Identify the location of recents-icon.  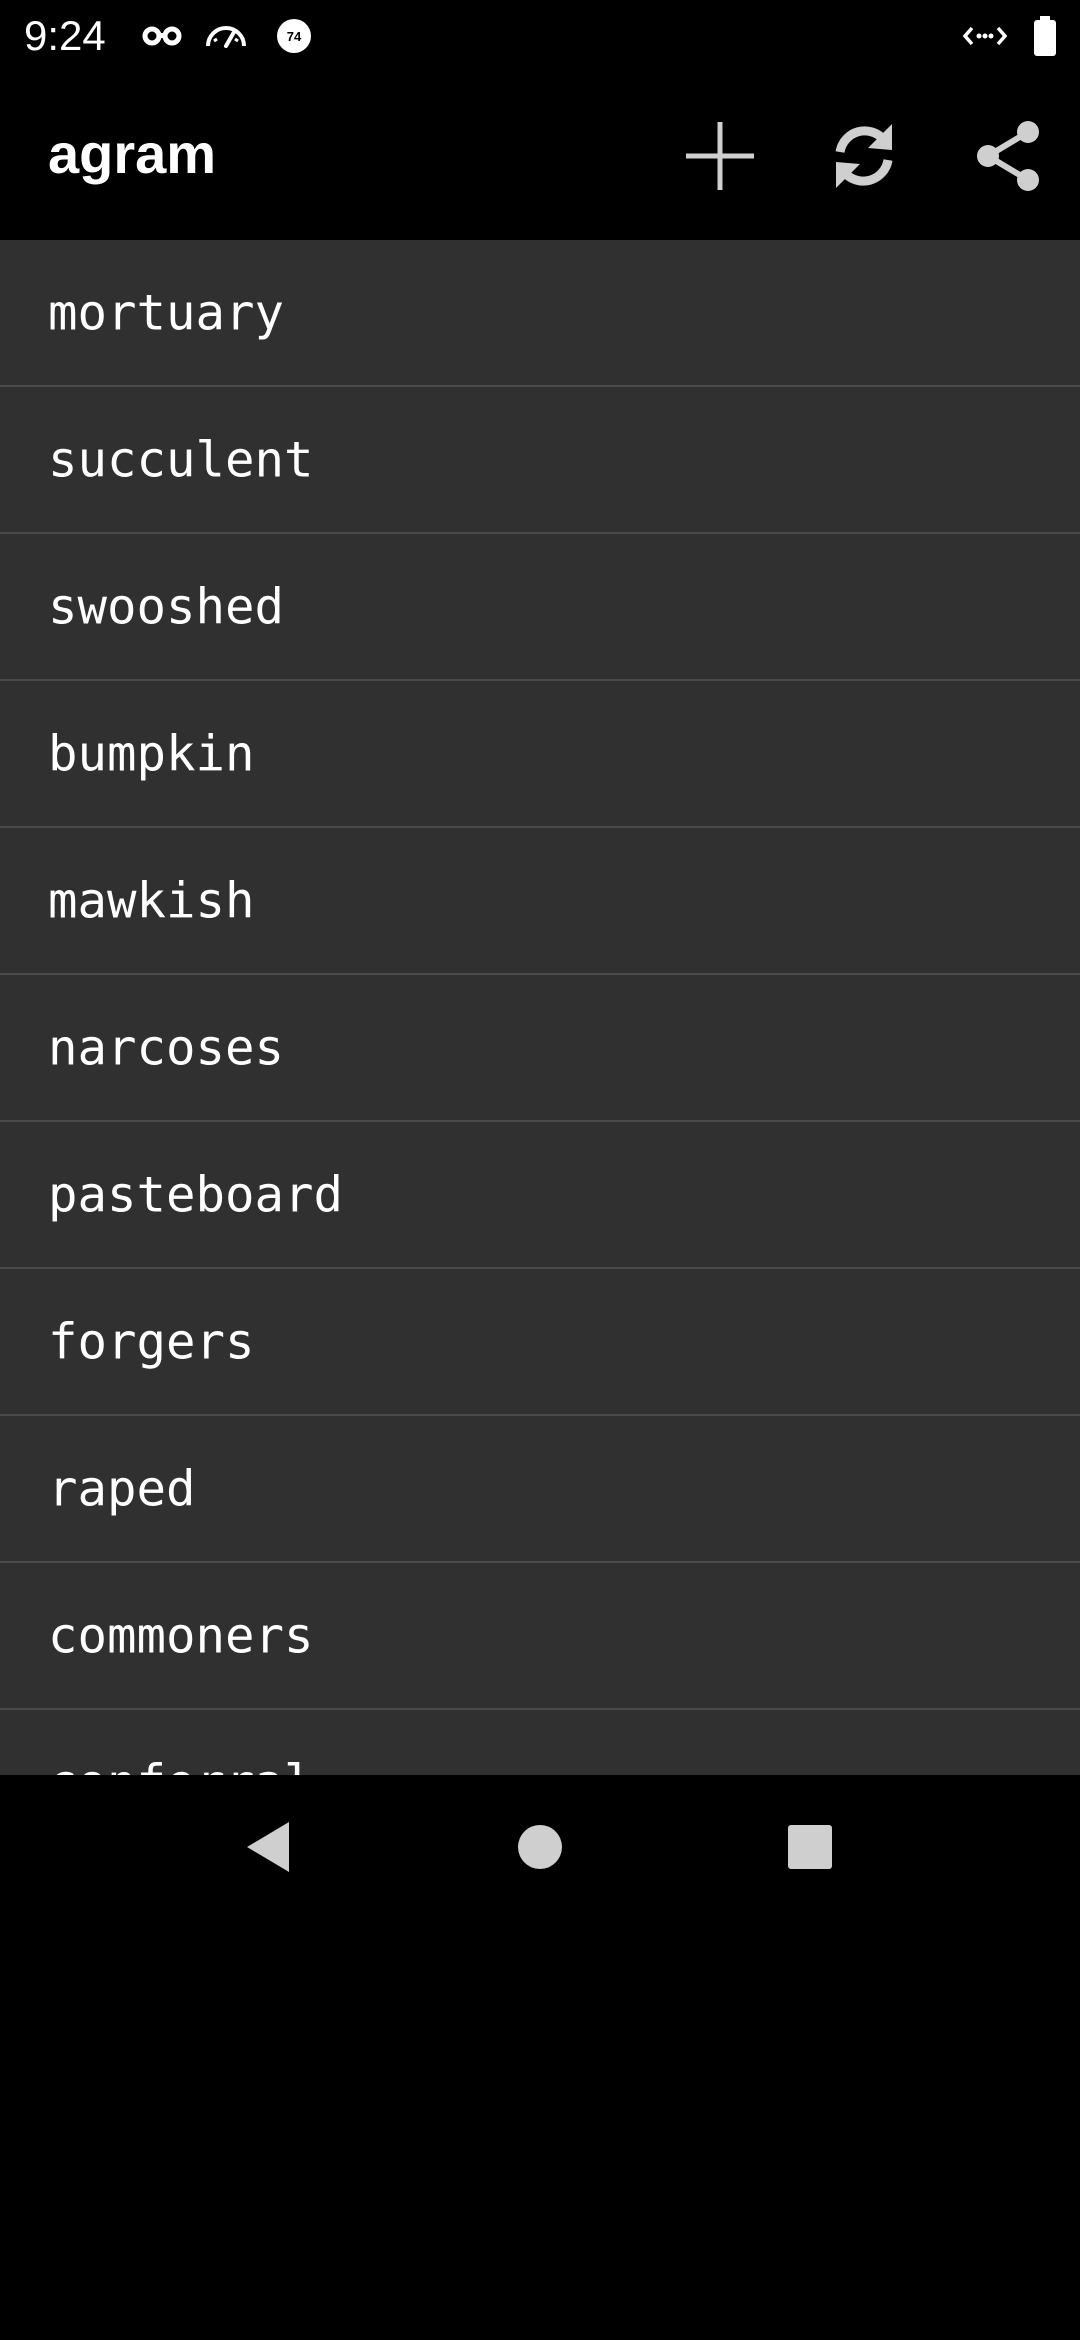
(810, 1847).